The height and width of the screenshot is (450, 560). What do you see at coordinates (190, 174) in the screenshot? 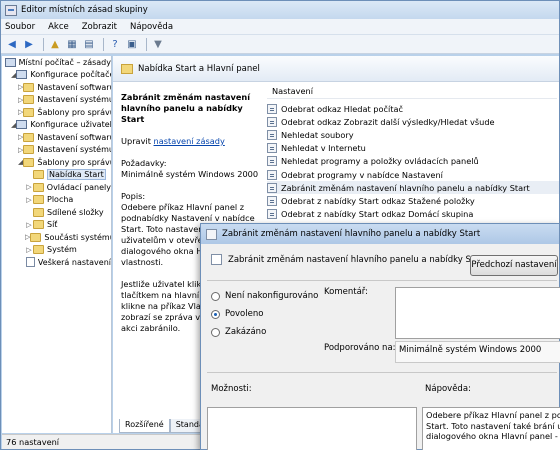
I see `requirements-value: Minimálně systém Windows 2000` at bounding box center [190, 174].